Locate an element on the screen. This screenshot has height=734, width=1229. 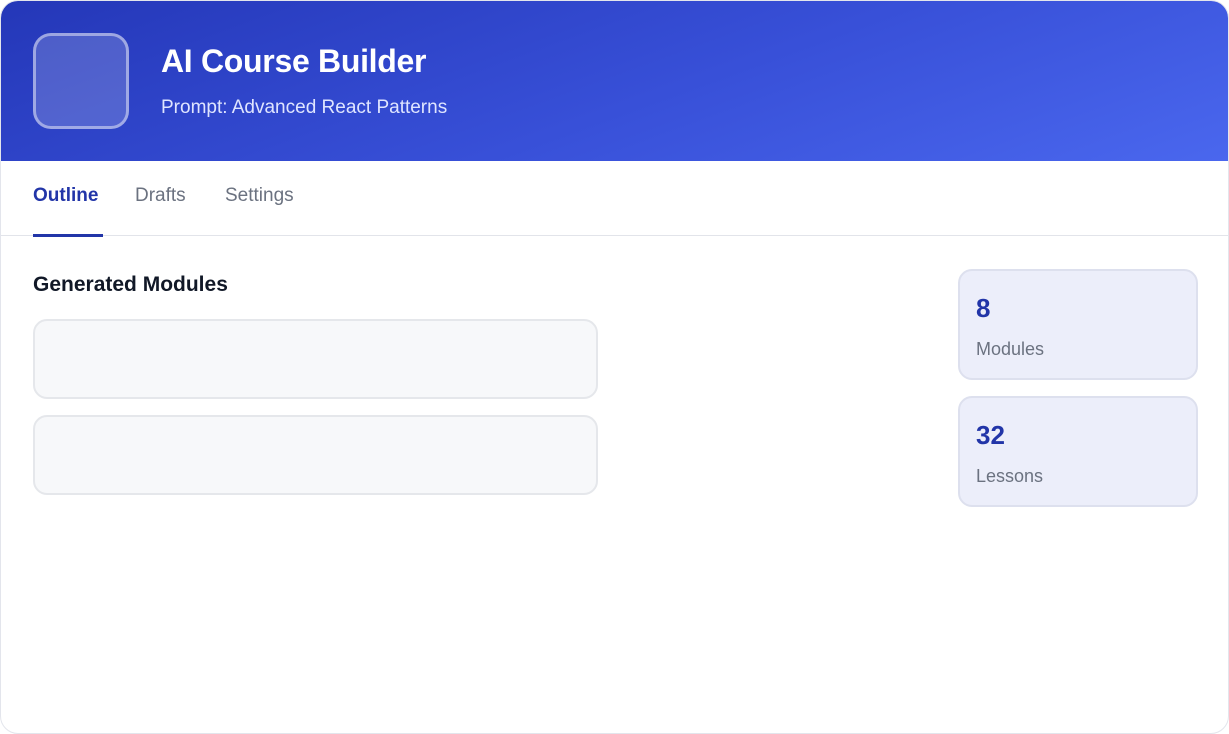
tab-outline: Outline is located at coordinates (68, 199).